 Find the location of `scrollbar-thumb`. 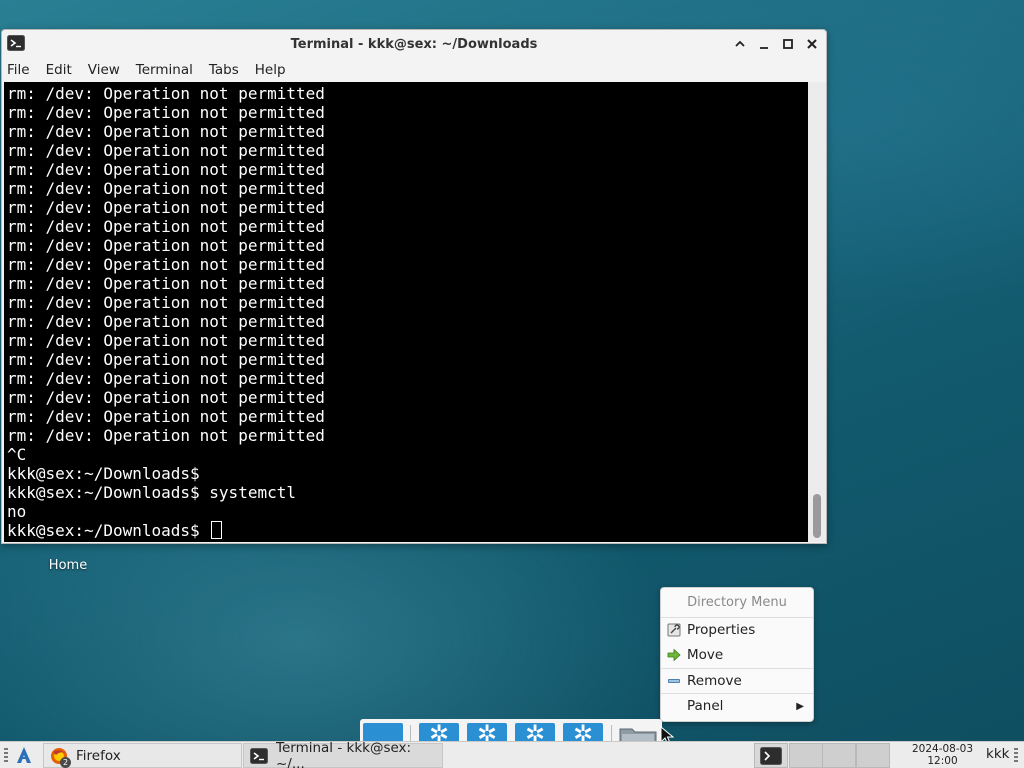

scrollbar-thumb is located at coordinates (817, 516).